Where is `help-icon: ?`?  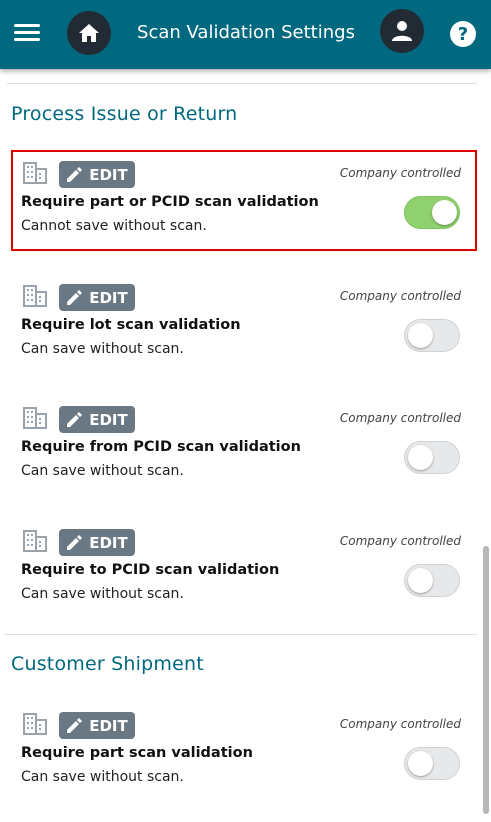 help-icon: ? is located at coordinates (463, 34).